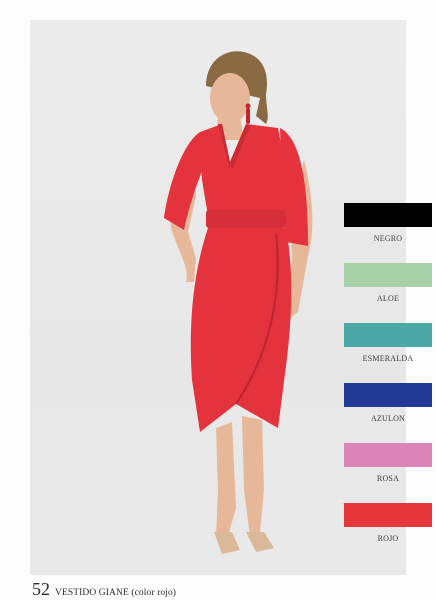  I want to click on swatch-label: ALOE, so click(388, 298).